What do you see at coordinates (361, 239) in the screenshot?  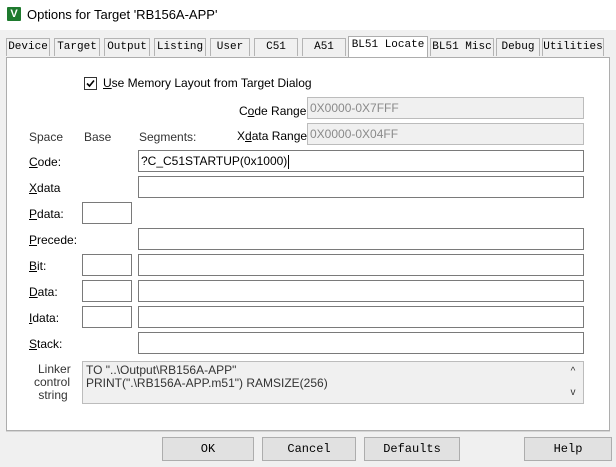 I see `precede-segments-input` at bounding box center [361, 239].